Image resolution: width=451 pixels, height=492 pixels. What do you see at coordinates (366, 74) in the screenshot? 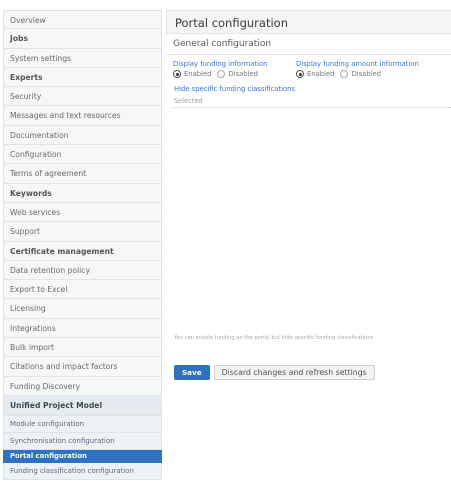
I see `funding-amount-disabled-label: Disabled` at bounding box center [366, 74].